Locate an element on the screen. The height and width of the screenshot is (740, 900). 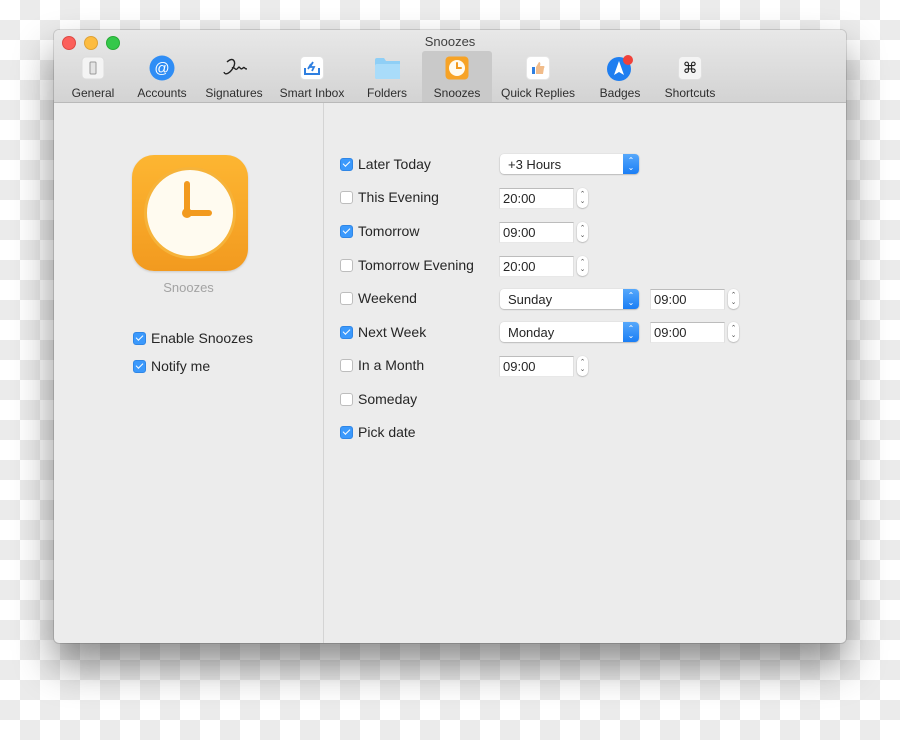
weekend-checkbox: Weekend is located at coordinates (378, 298).